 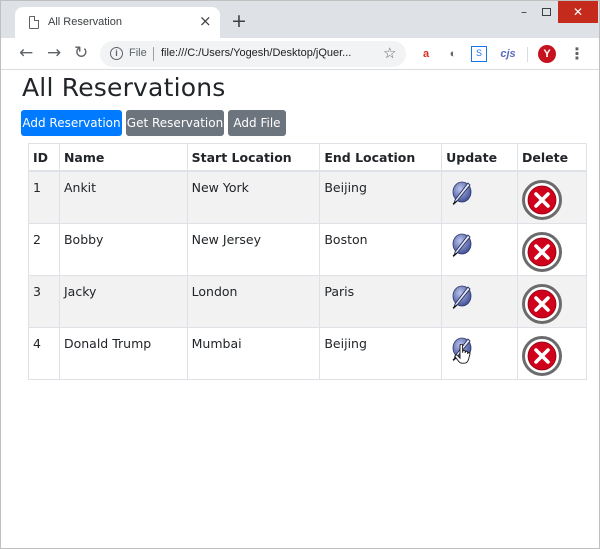 I want to click on back-arrow-icon: ←, so click(x=26, y=53).